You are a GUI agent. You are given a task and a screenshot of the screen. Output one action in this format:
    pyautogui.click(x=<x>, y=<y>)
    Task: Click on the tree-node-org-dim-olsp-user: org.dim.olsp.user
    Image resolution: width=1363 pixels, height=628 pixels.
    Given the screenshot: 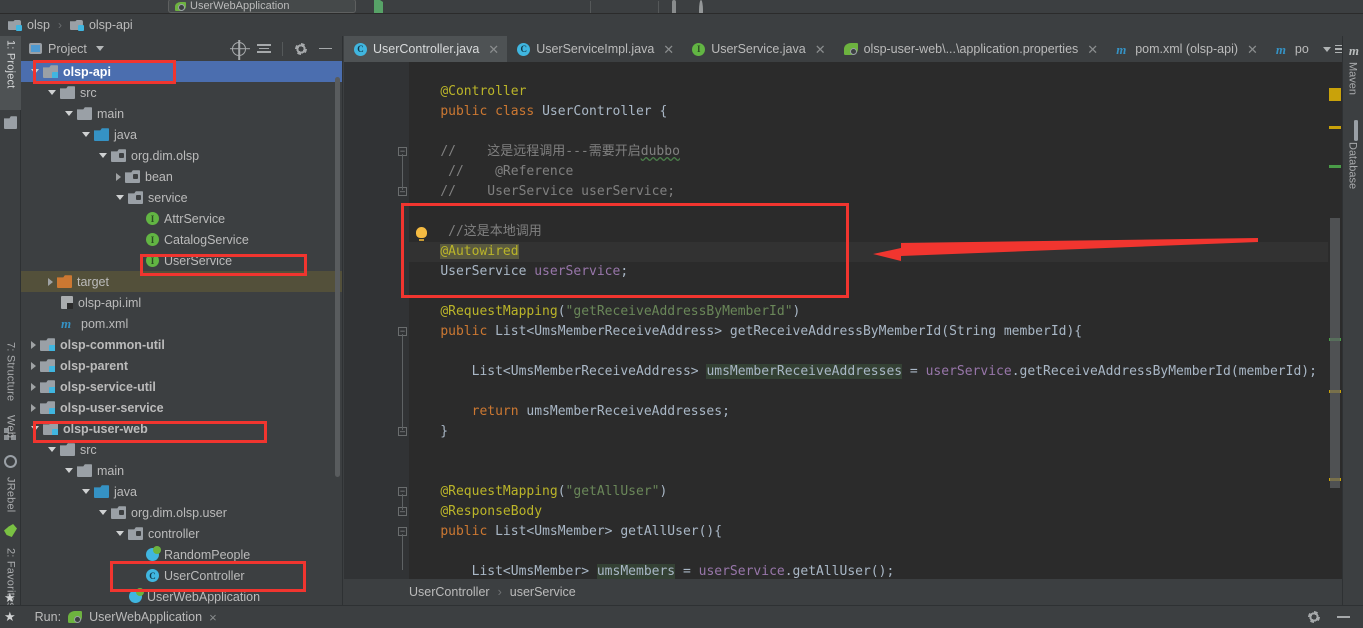 What is the action you would take?
    pyautogui.click(x=181, y=512)
    